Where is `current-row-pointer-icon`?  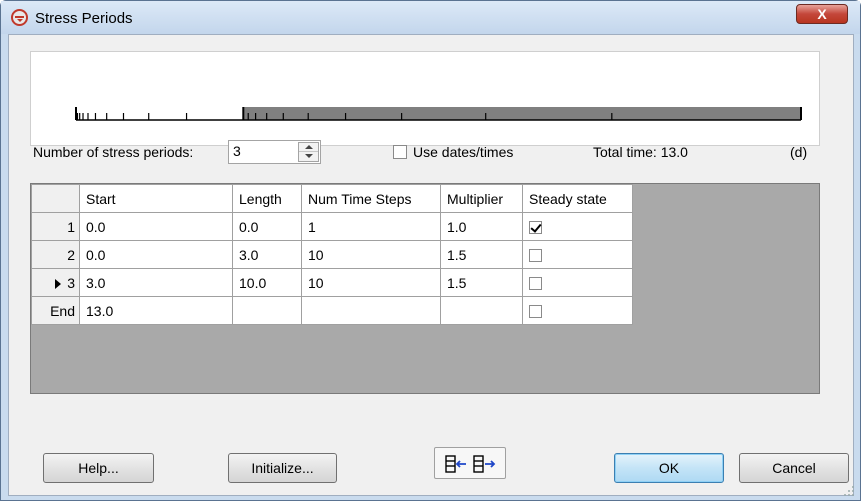 current-row-pointer-icon is located at coordinates (58, 283).